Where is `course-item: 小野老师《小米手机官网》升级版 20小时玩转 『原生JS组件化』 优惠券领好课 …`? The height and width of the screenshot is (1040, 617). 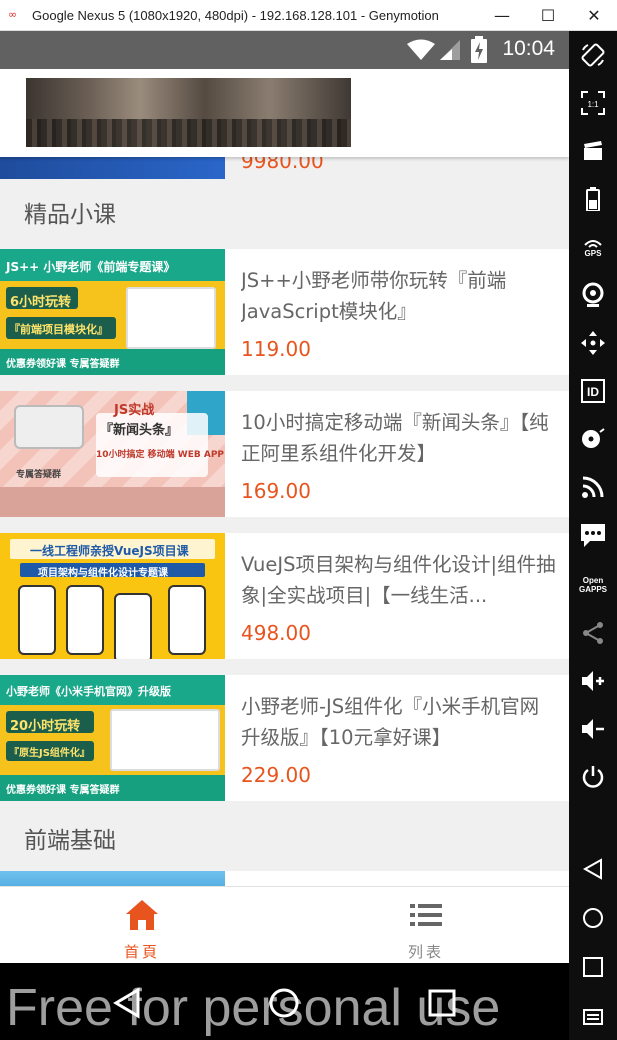
course-item: 小野老师《小米手机官网》升级版 20小时玩转 『原生JS组件化』 优惠券领好课 … is located at coordinates (284, 738).